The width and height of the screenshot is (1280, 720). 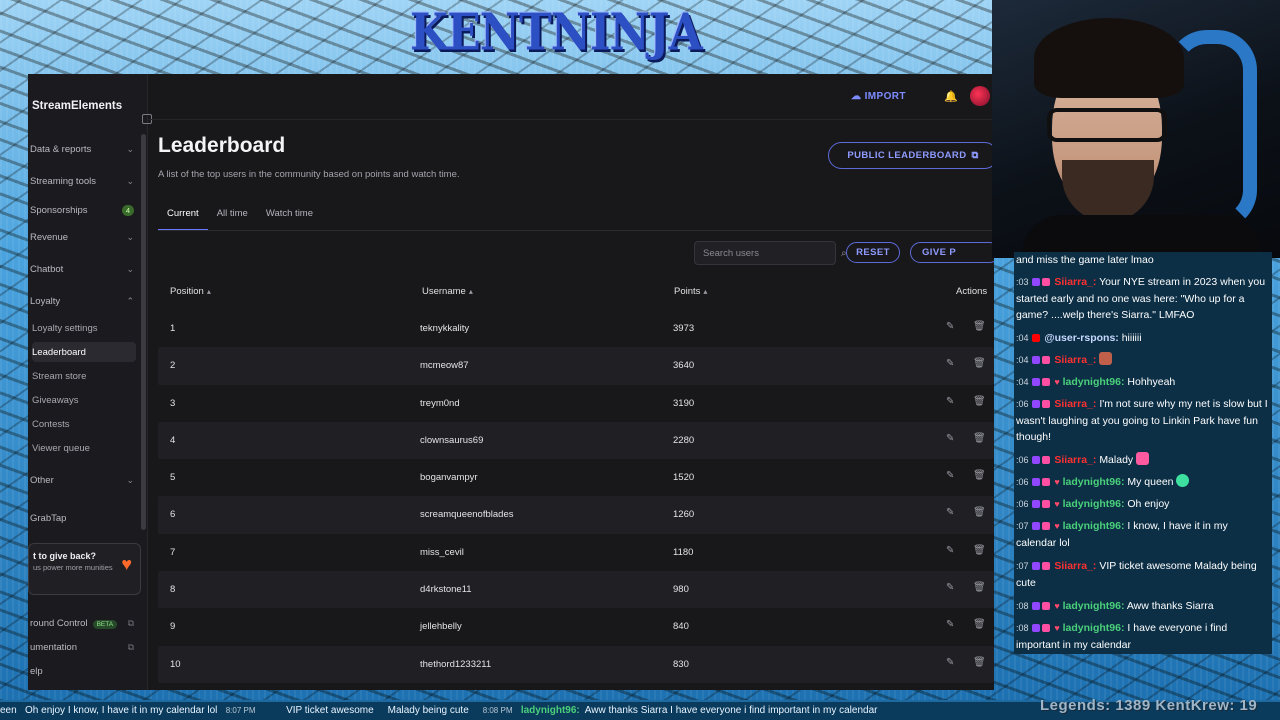 What do you see at coordinates (208, 291) in the screenshot?
I see `sort-up-icon: ▴` at bounding box center [208, 291].